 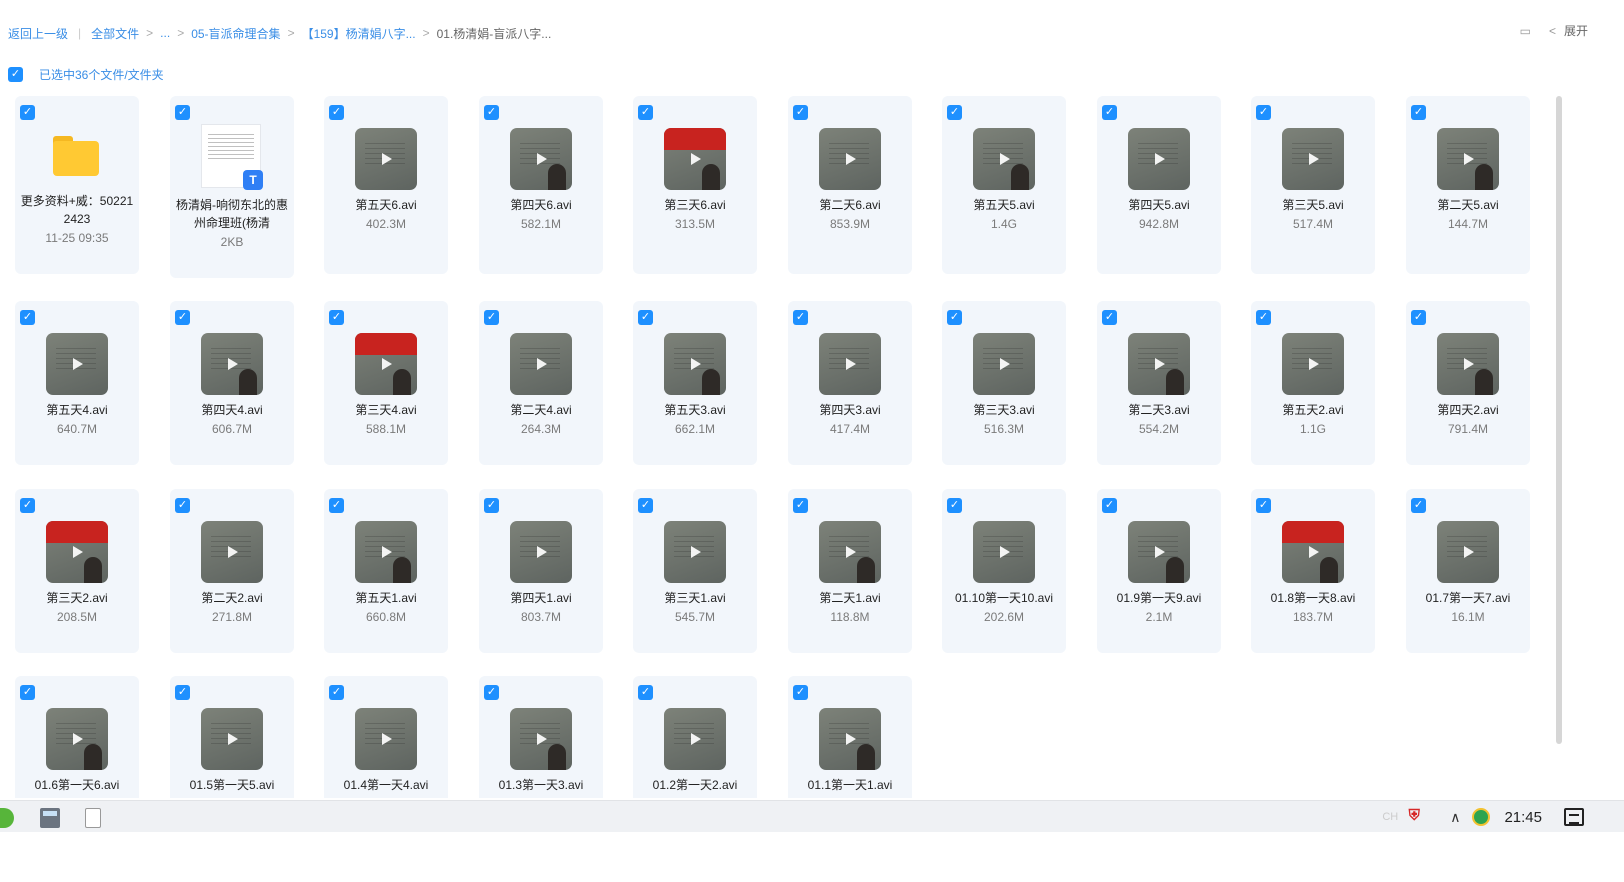 I want to click on vertical-scrollbar, so click(x=1559, y=420).